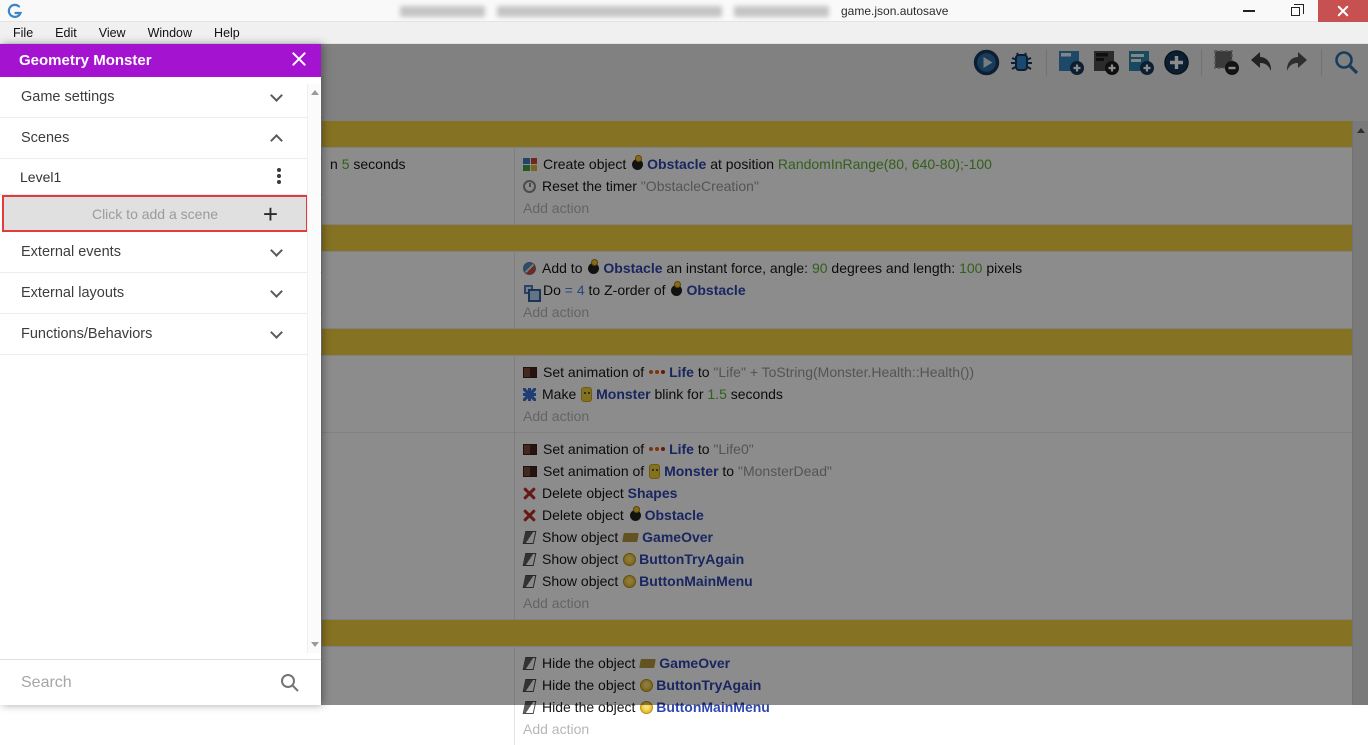 Image resolution: width=1368 pixels, height=745 pixels. Describe the element at coordinates (160, 97) in the screenshot. I see `sidebar-item-game-settings: Game settings` at that location.